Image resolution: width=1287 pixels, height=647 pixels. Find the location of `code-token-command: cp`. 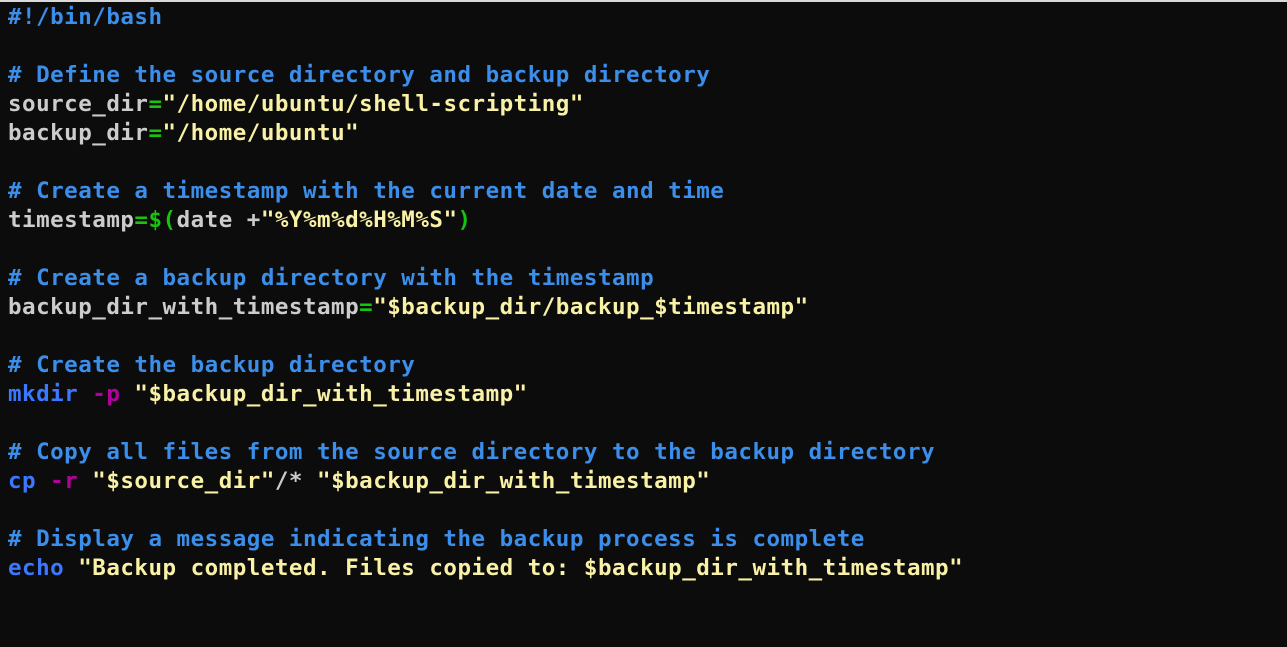

code-token-command: cp is located at coordinates (22, 481).